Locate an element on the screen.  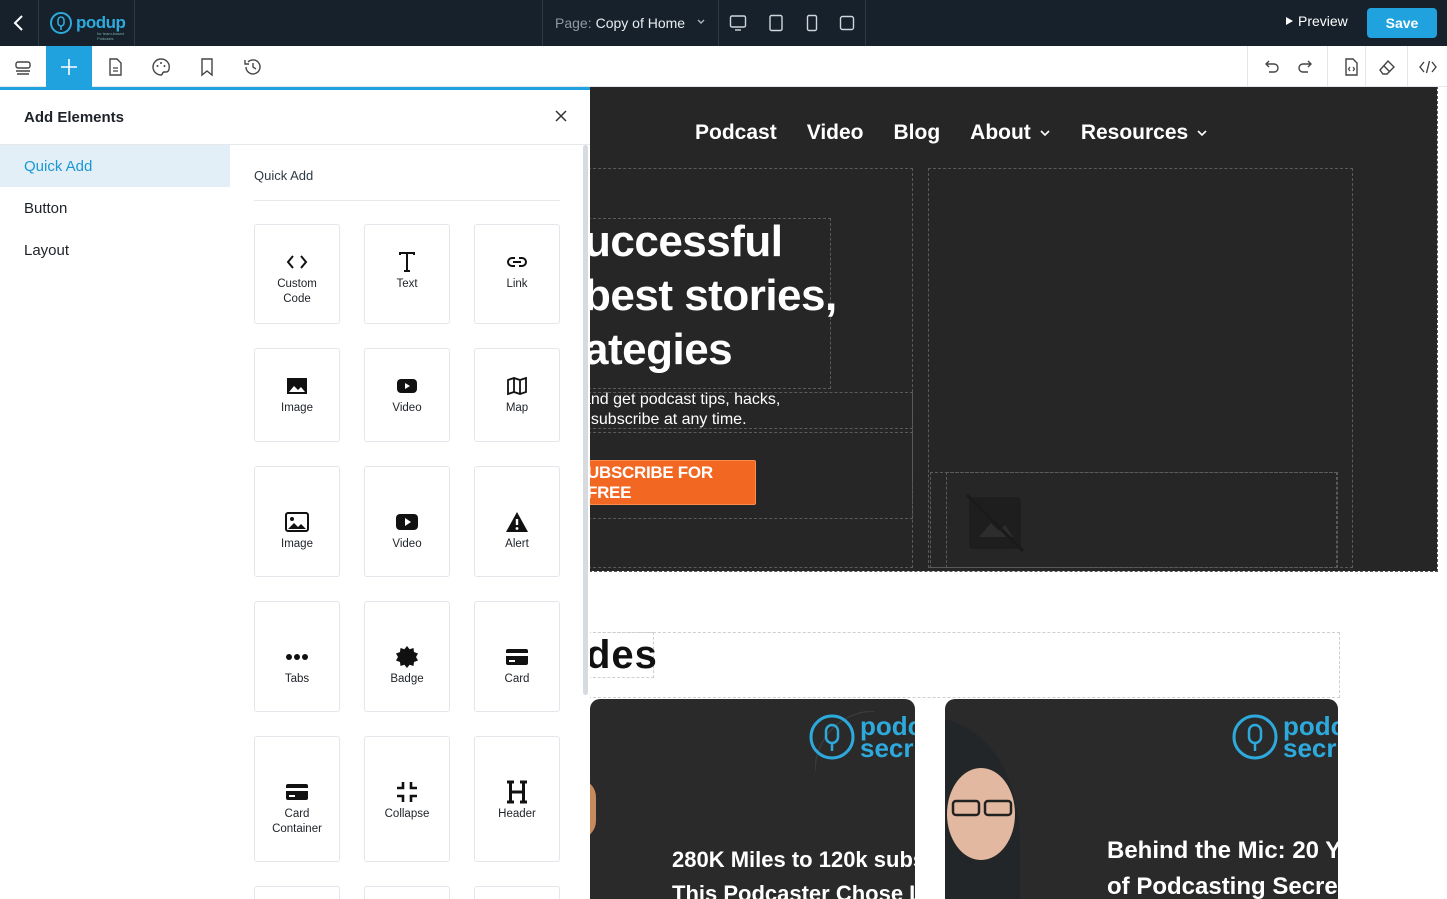
nav-item-resources: Resources is located at coordinates (1144, 133).